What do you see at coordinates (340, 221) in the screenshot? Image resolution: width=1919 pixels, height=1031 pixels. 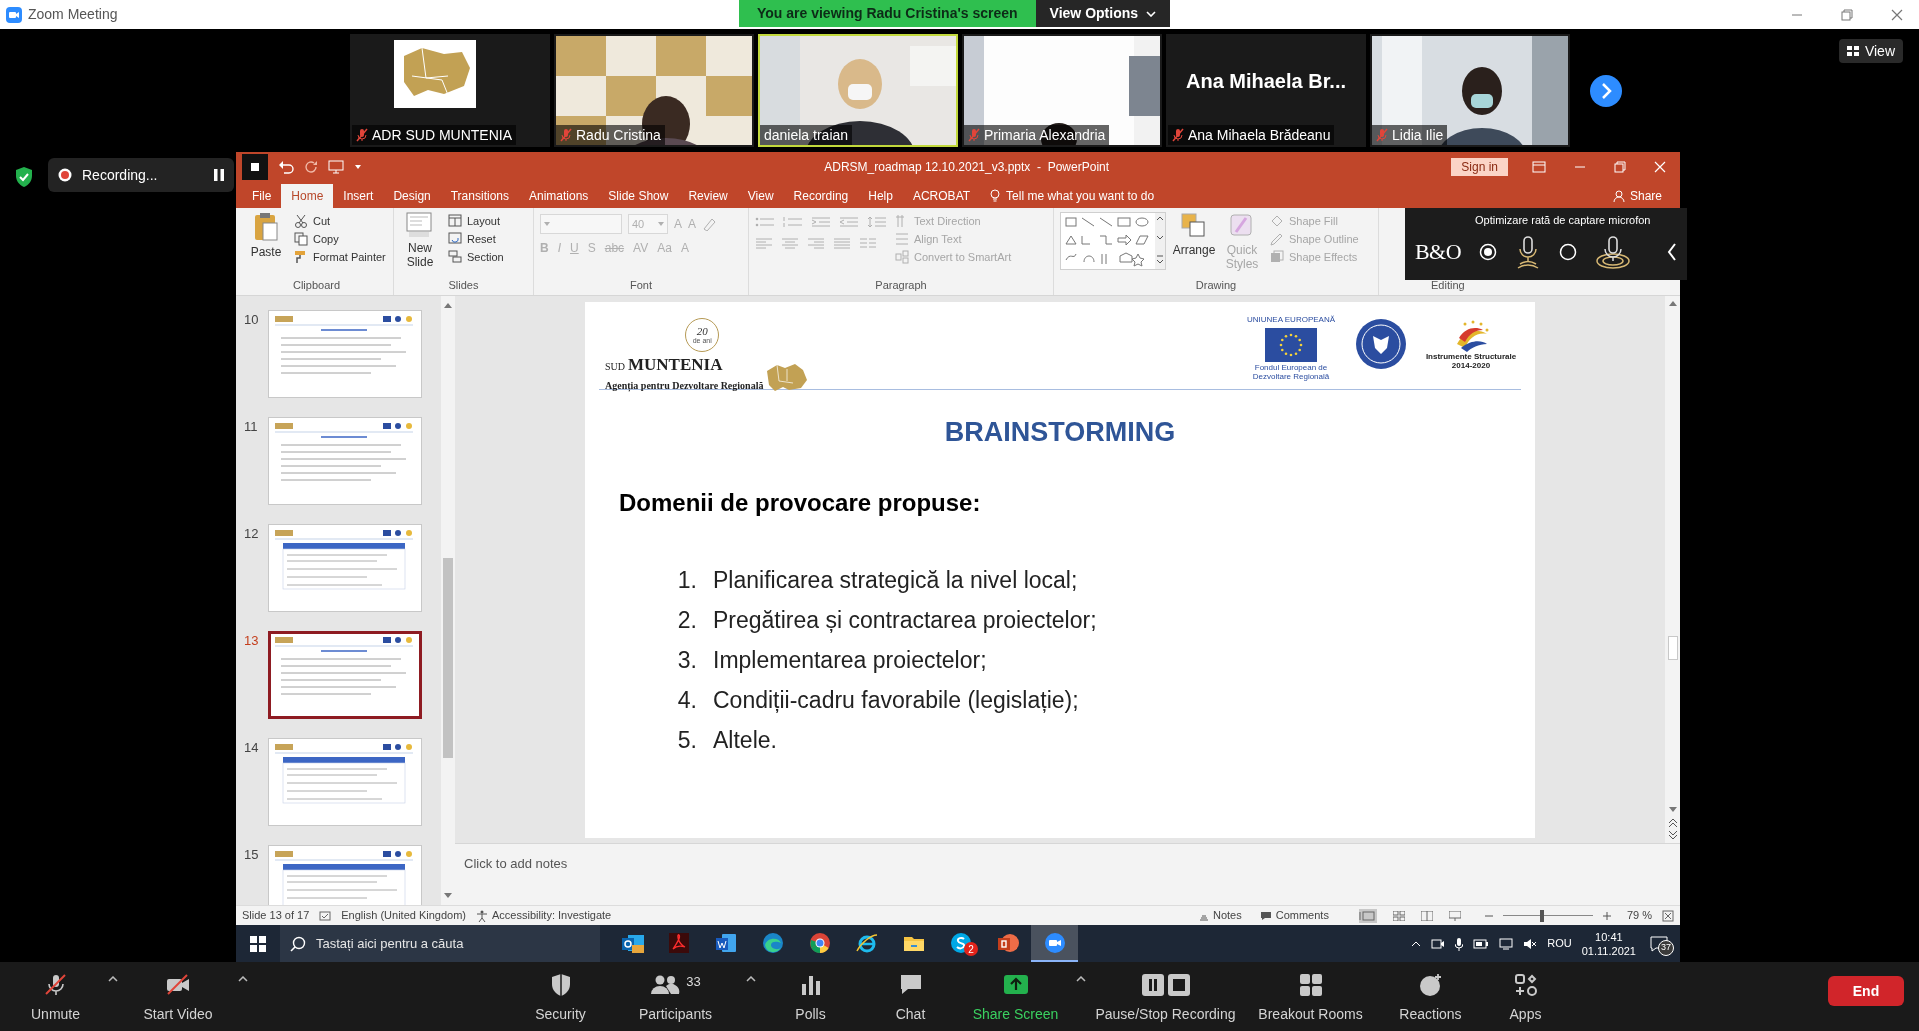 I see `ribbon-button: Cut` at bounding box center [340, 221].